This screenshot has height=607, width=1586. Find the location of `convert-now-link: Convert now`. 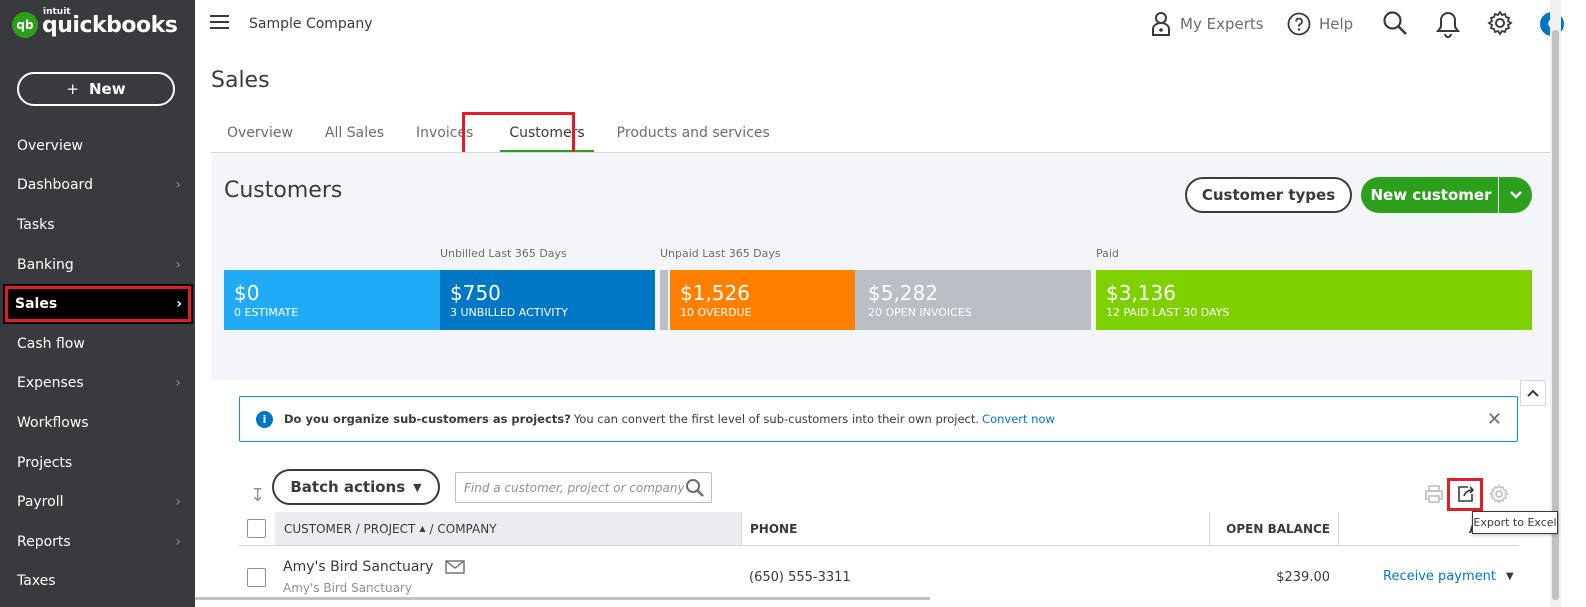

convert-now-link: Convert now is located at coordinates (1018, 419).